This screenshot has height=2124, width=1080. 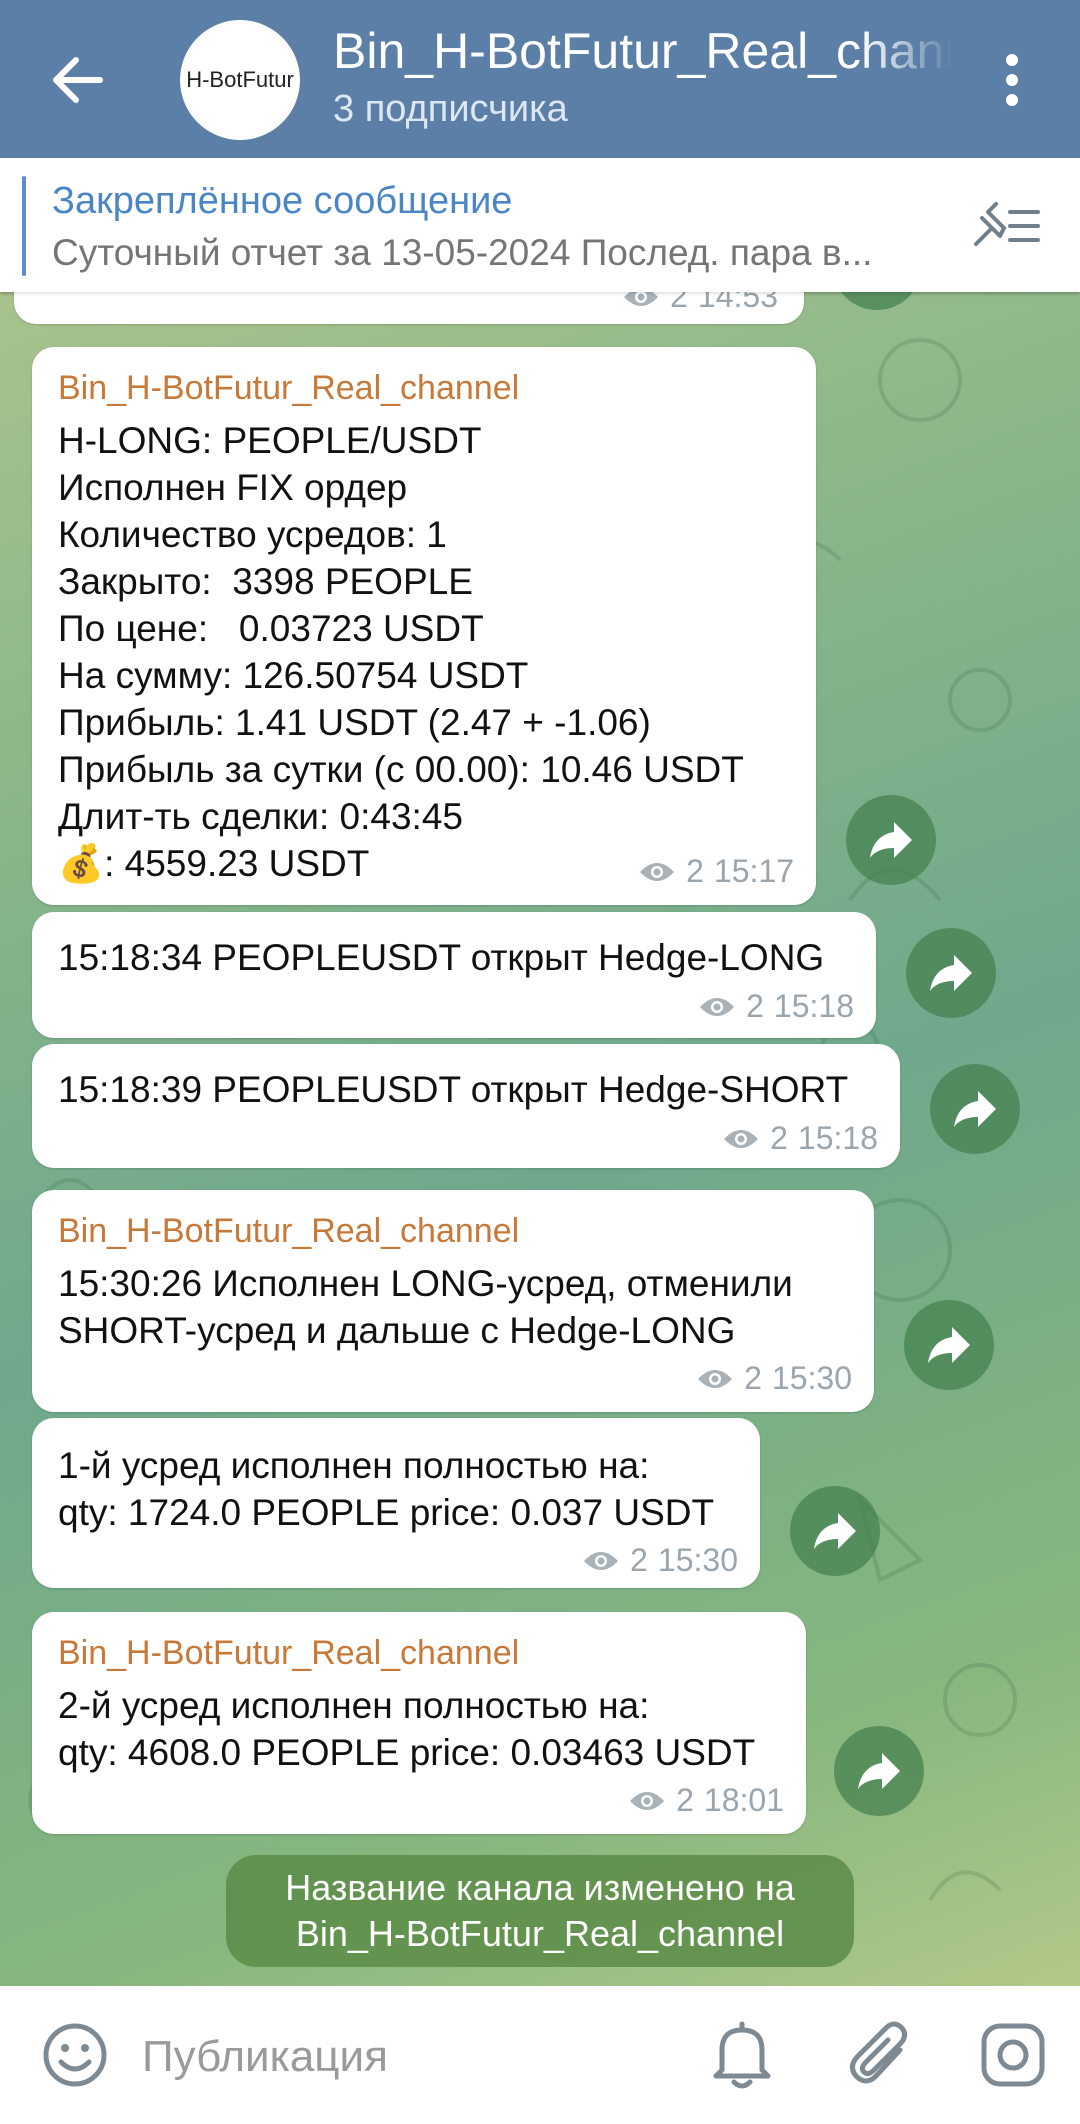 What do you see at coordinates (441, 957) in the screenshot?
I see `message-text: 15:18:34 PEOPLEUSDT открыт Hedge-LONG` at bounding box center [441, 957].